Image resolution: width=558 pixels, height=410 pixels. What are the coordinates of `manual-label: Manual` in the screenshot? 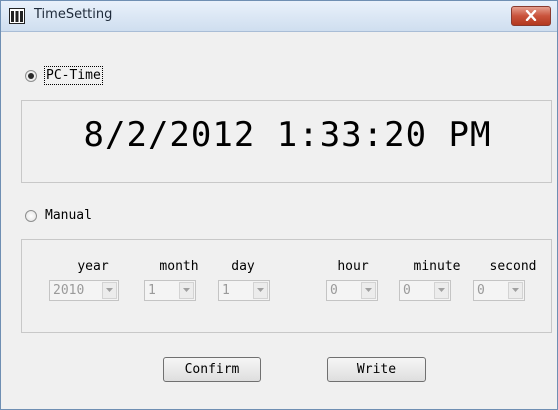 It's located at (68, 215).